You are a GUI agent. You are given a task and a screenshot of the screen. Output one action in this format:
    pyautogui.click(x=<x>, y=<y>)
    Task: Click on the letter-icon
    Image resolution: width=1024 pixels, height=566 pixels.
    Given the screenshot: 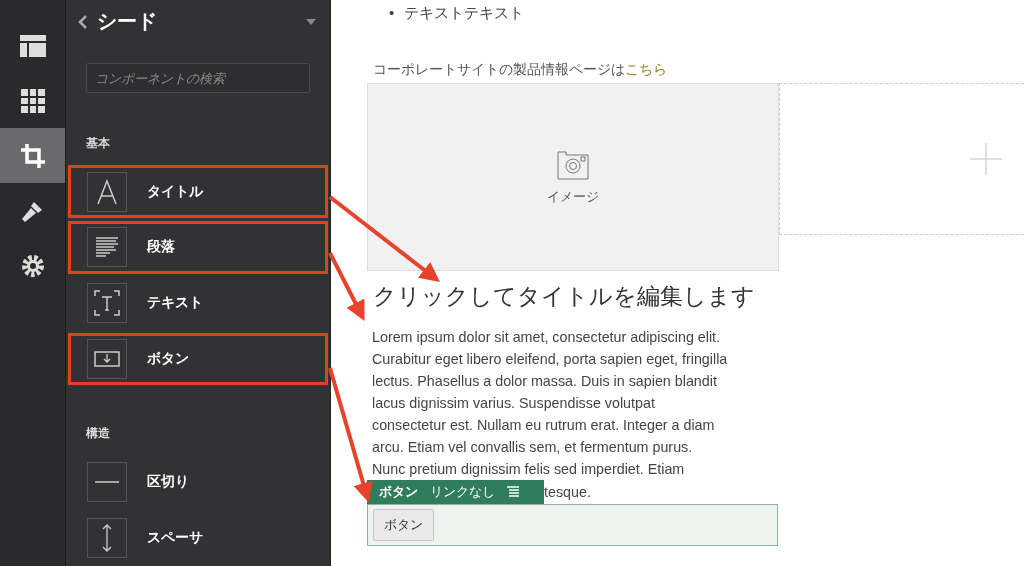 What is the action you would take?
    pyautogui.click(x=107, y=191)
    